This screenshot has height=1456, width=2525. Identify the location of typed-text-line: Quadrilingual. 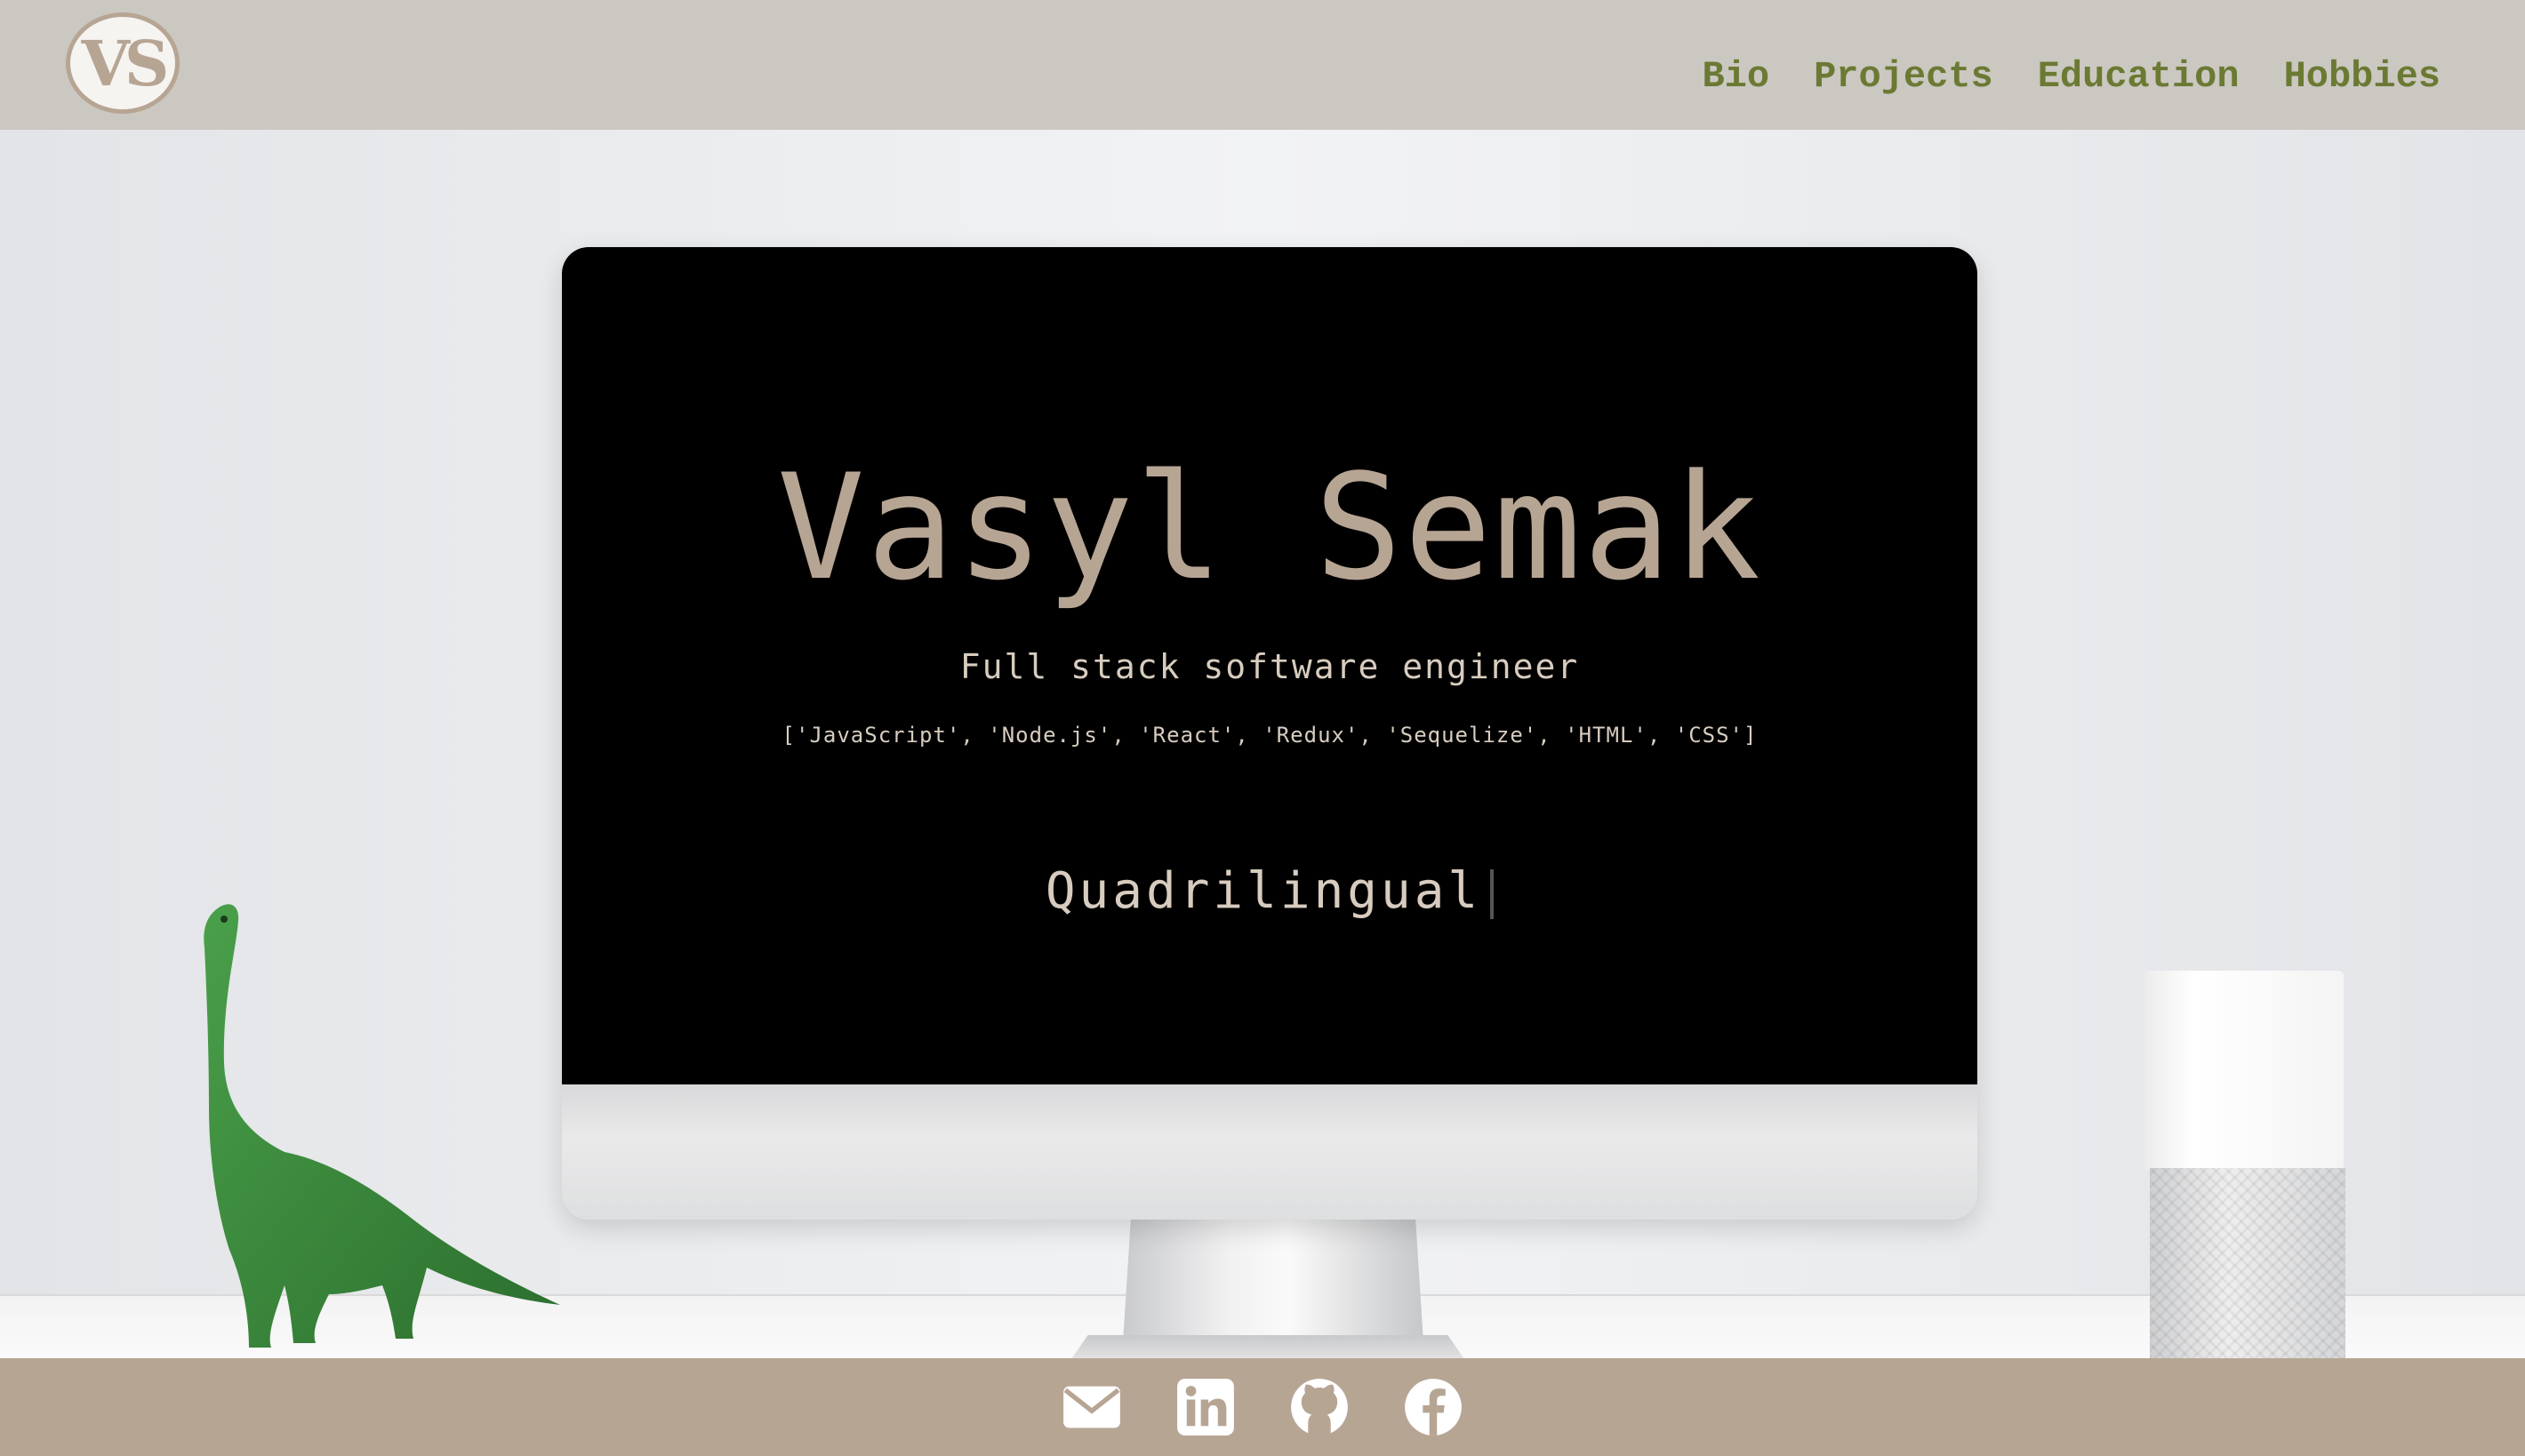
(1269, 891).